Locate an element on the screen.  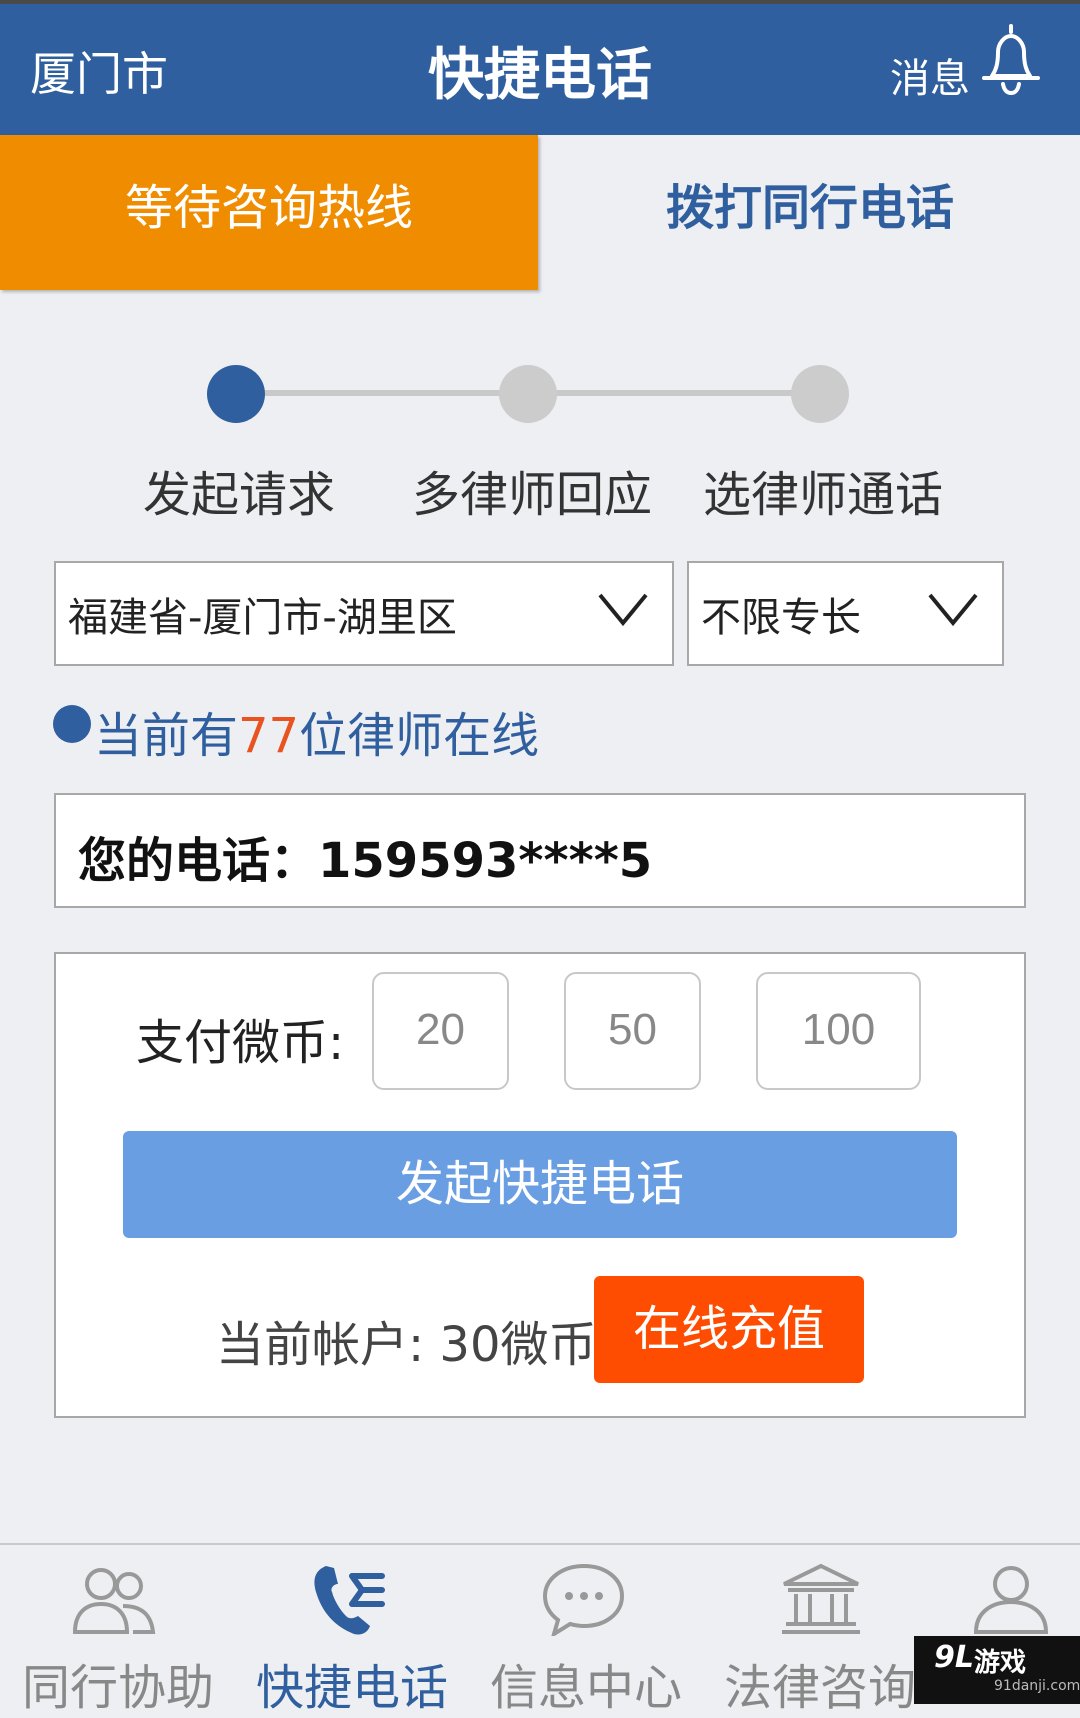
nav-label-legal-consult: 法律咨询 is located at coordinates (820, 1683).